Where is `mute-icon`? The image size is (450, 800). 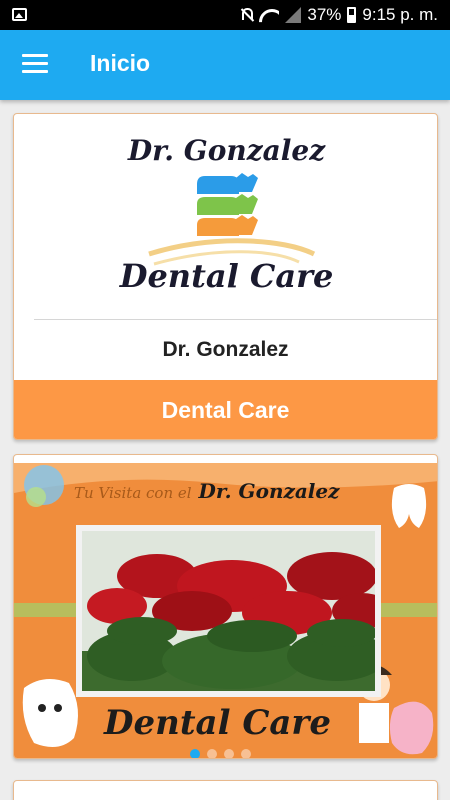
mute-icon is located at coordinates (246, 15).